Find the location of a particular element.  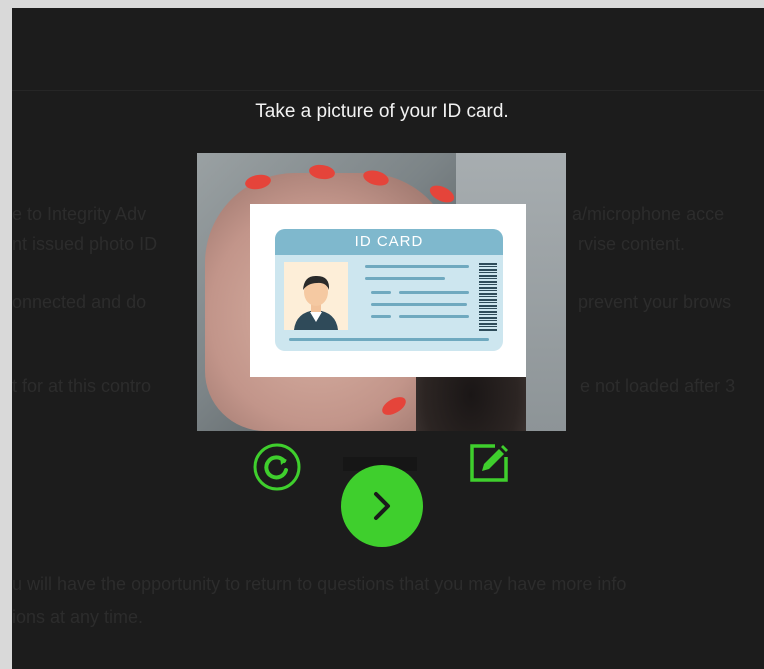

background-text-line: onnected and do is located at coordinates (79, 302).